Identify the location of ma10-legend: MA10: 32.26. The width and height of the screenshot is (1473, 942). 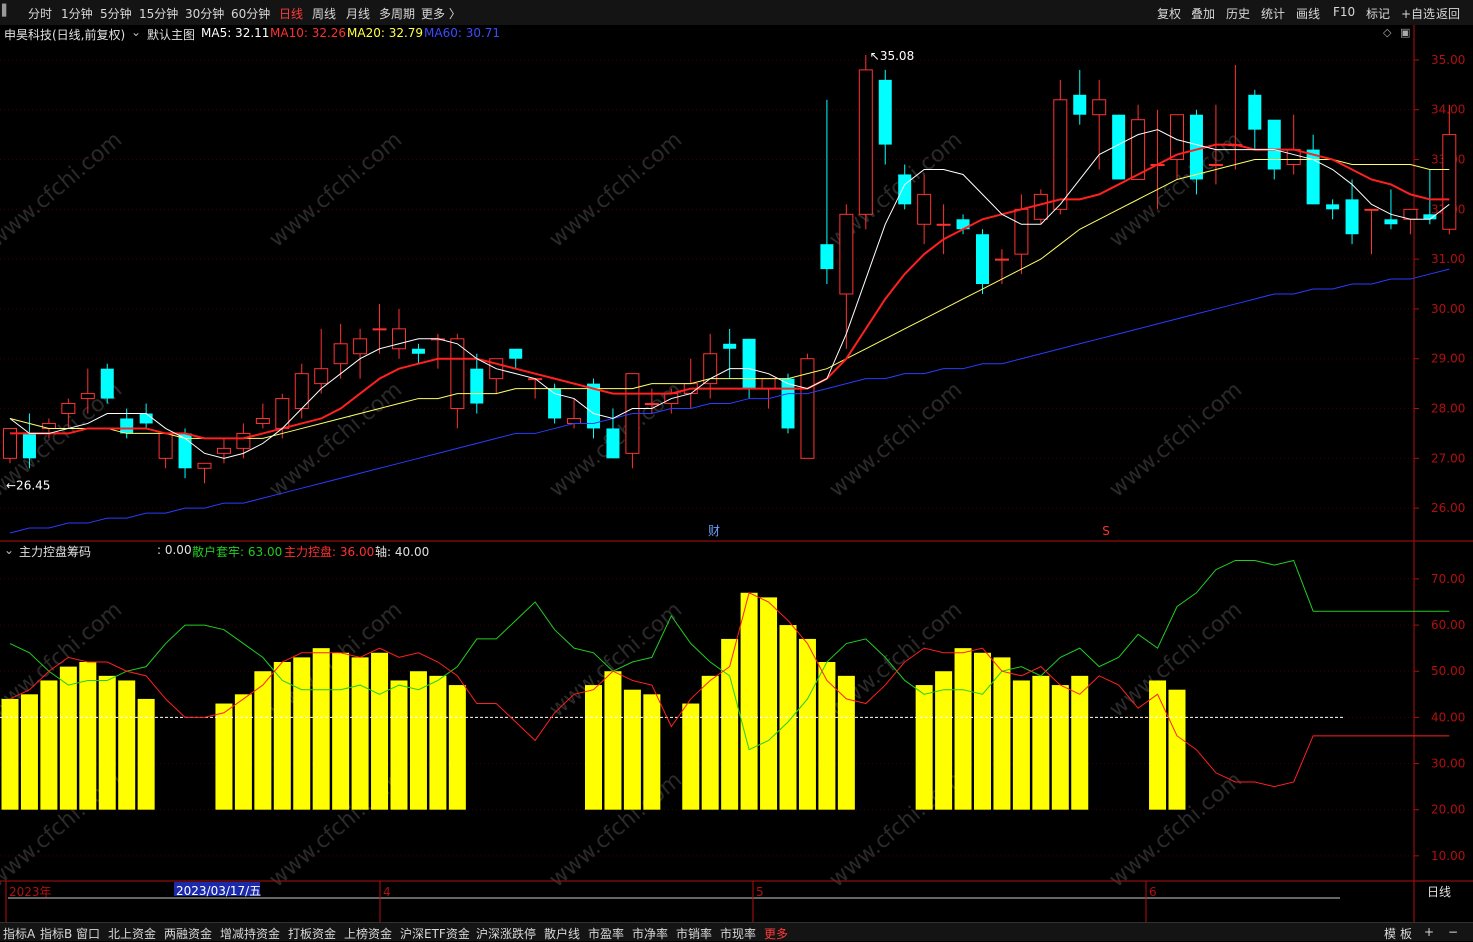
(308, 33).